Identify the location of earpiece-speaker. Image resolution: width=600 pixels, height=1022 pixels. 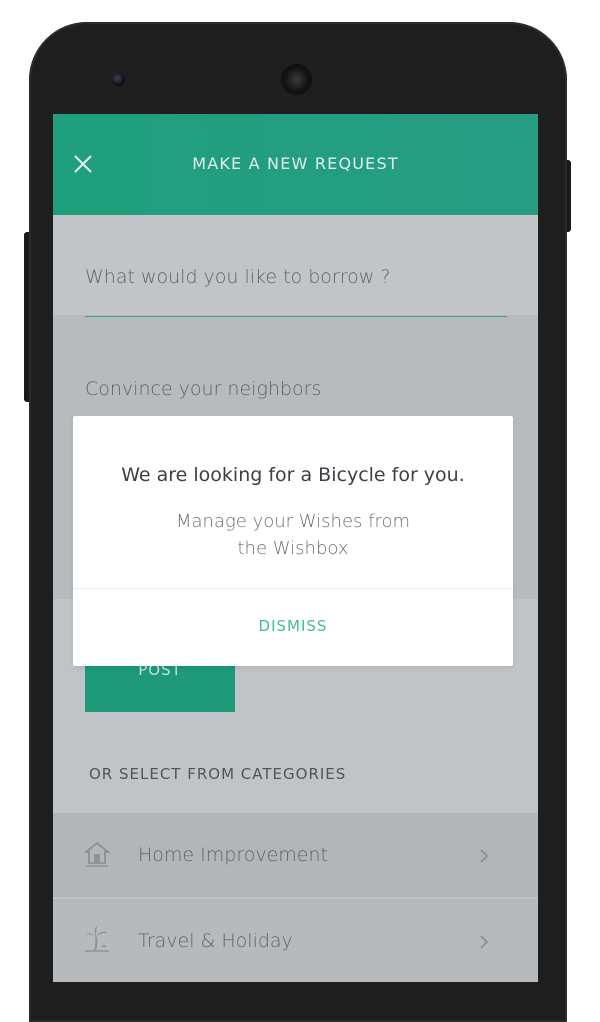
(296, 79).